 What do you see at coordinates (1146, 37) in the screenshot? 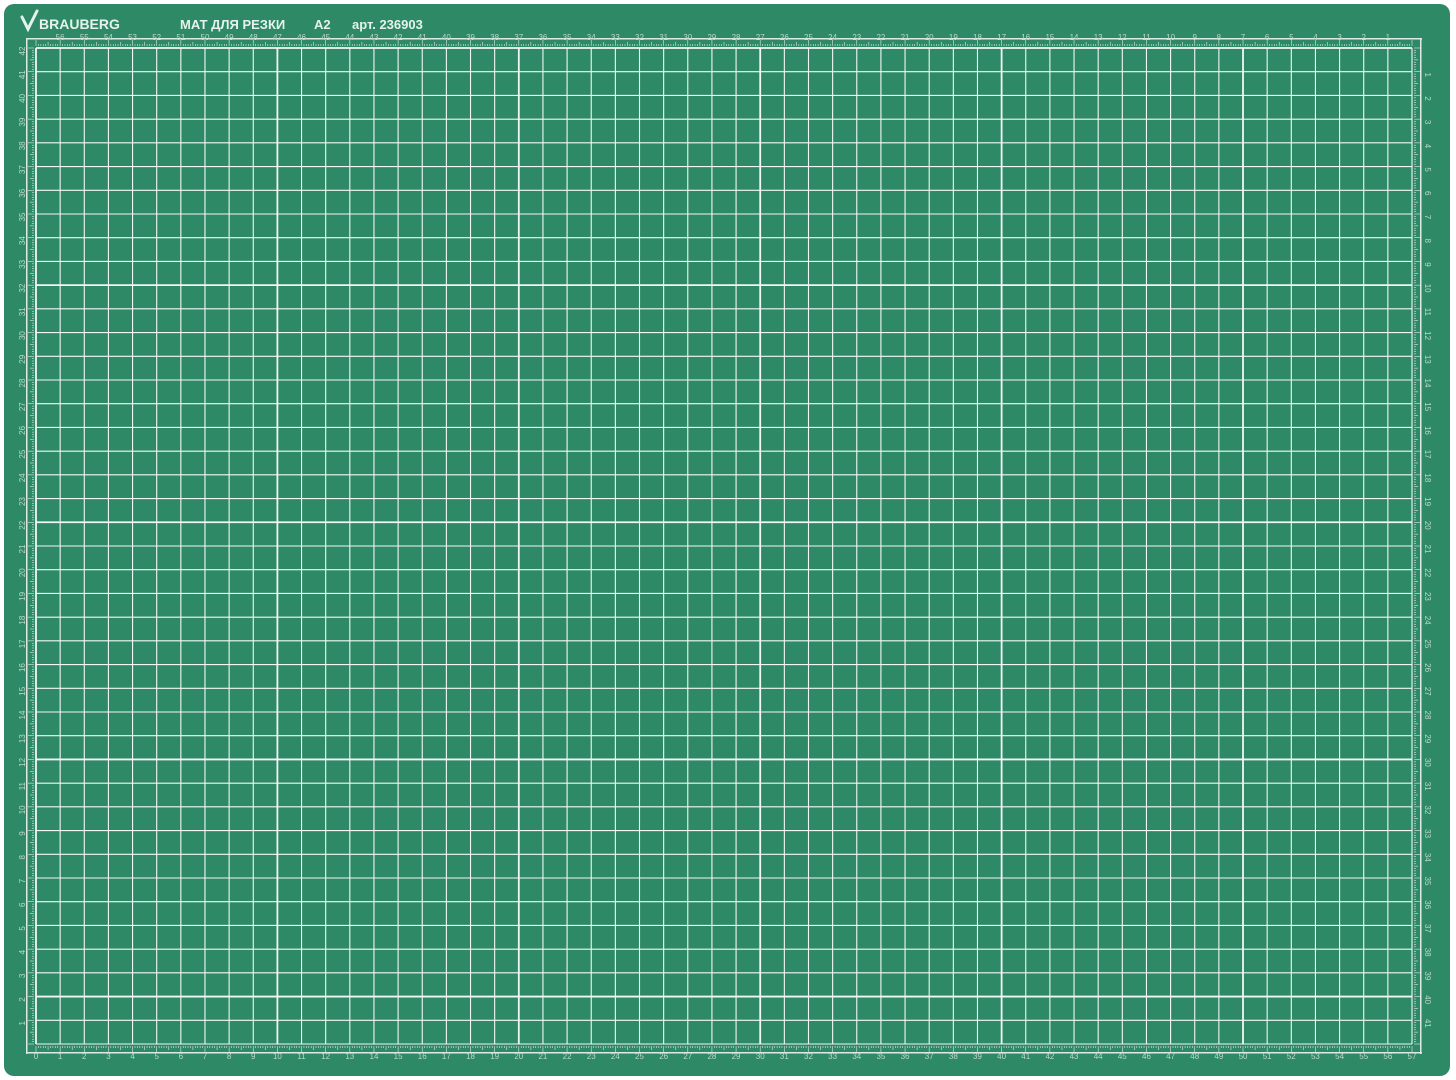
I see `ruler-number-top: 11` at bounding box center [1146, 37].